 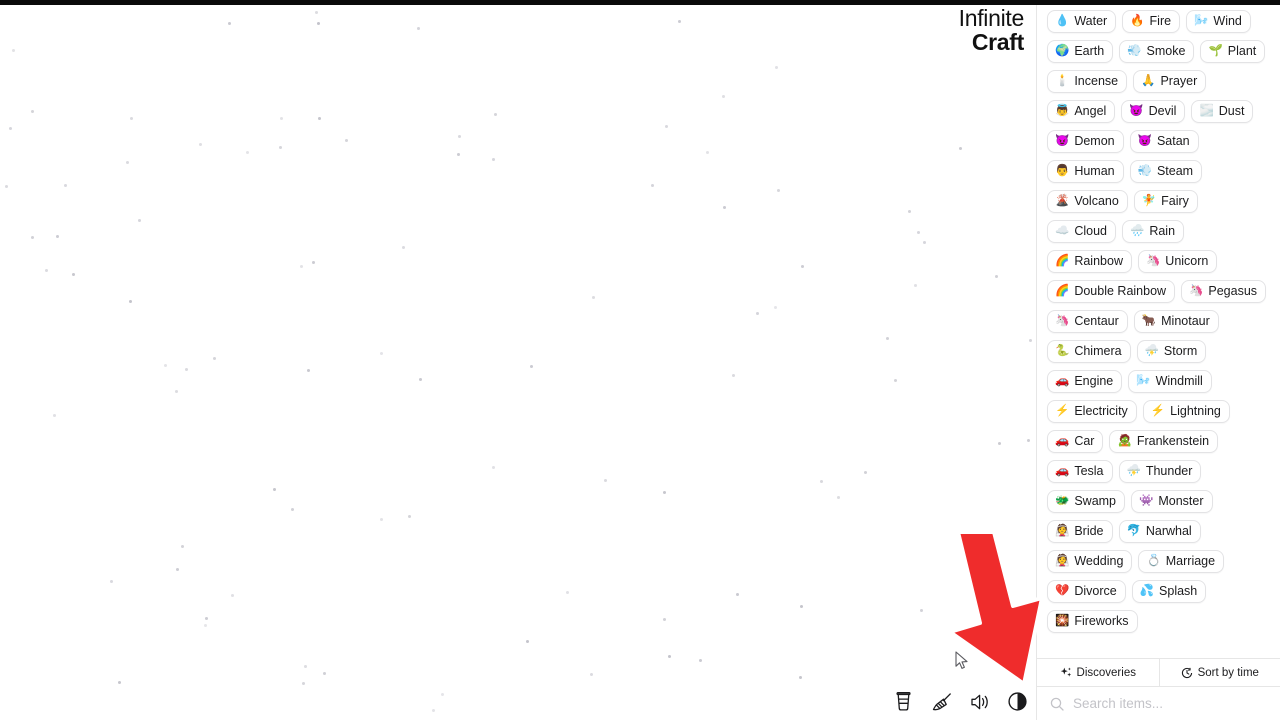 I want to click on item-emoji-icon: 🔥, so click(x=1137, y=20).